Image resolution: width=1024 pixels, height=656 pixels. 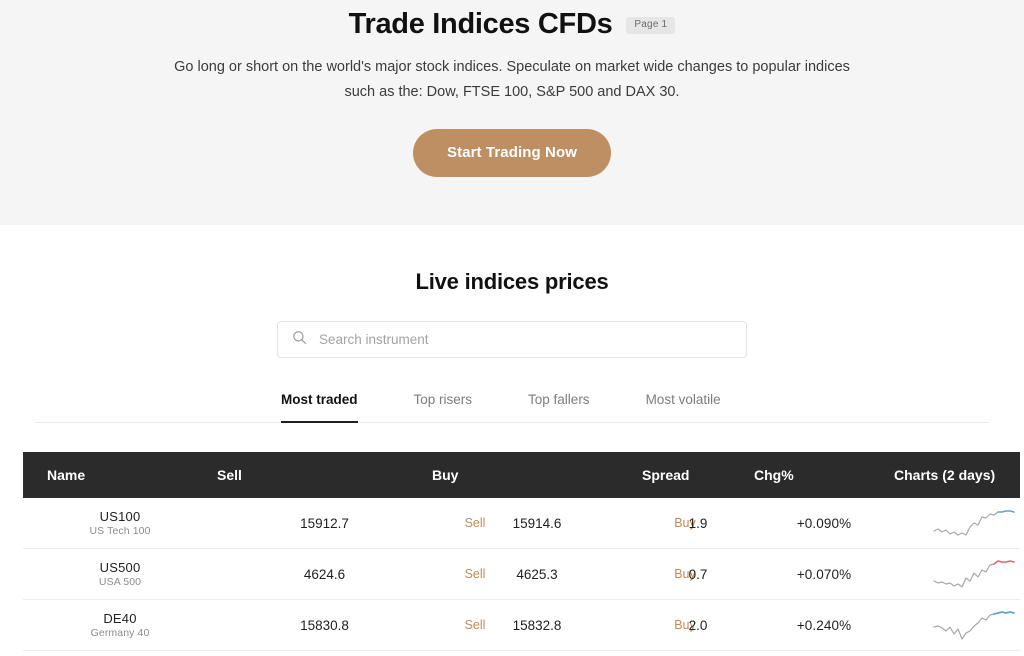 I want to click on tab-most-traded: Most traded, so click(x=319, y=407).